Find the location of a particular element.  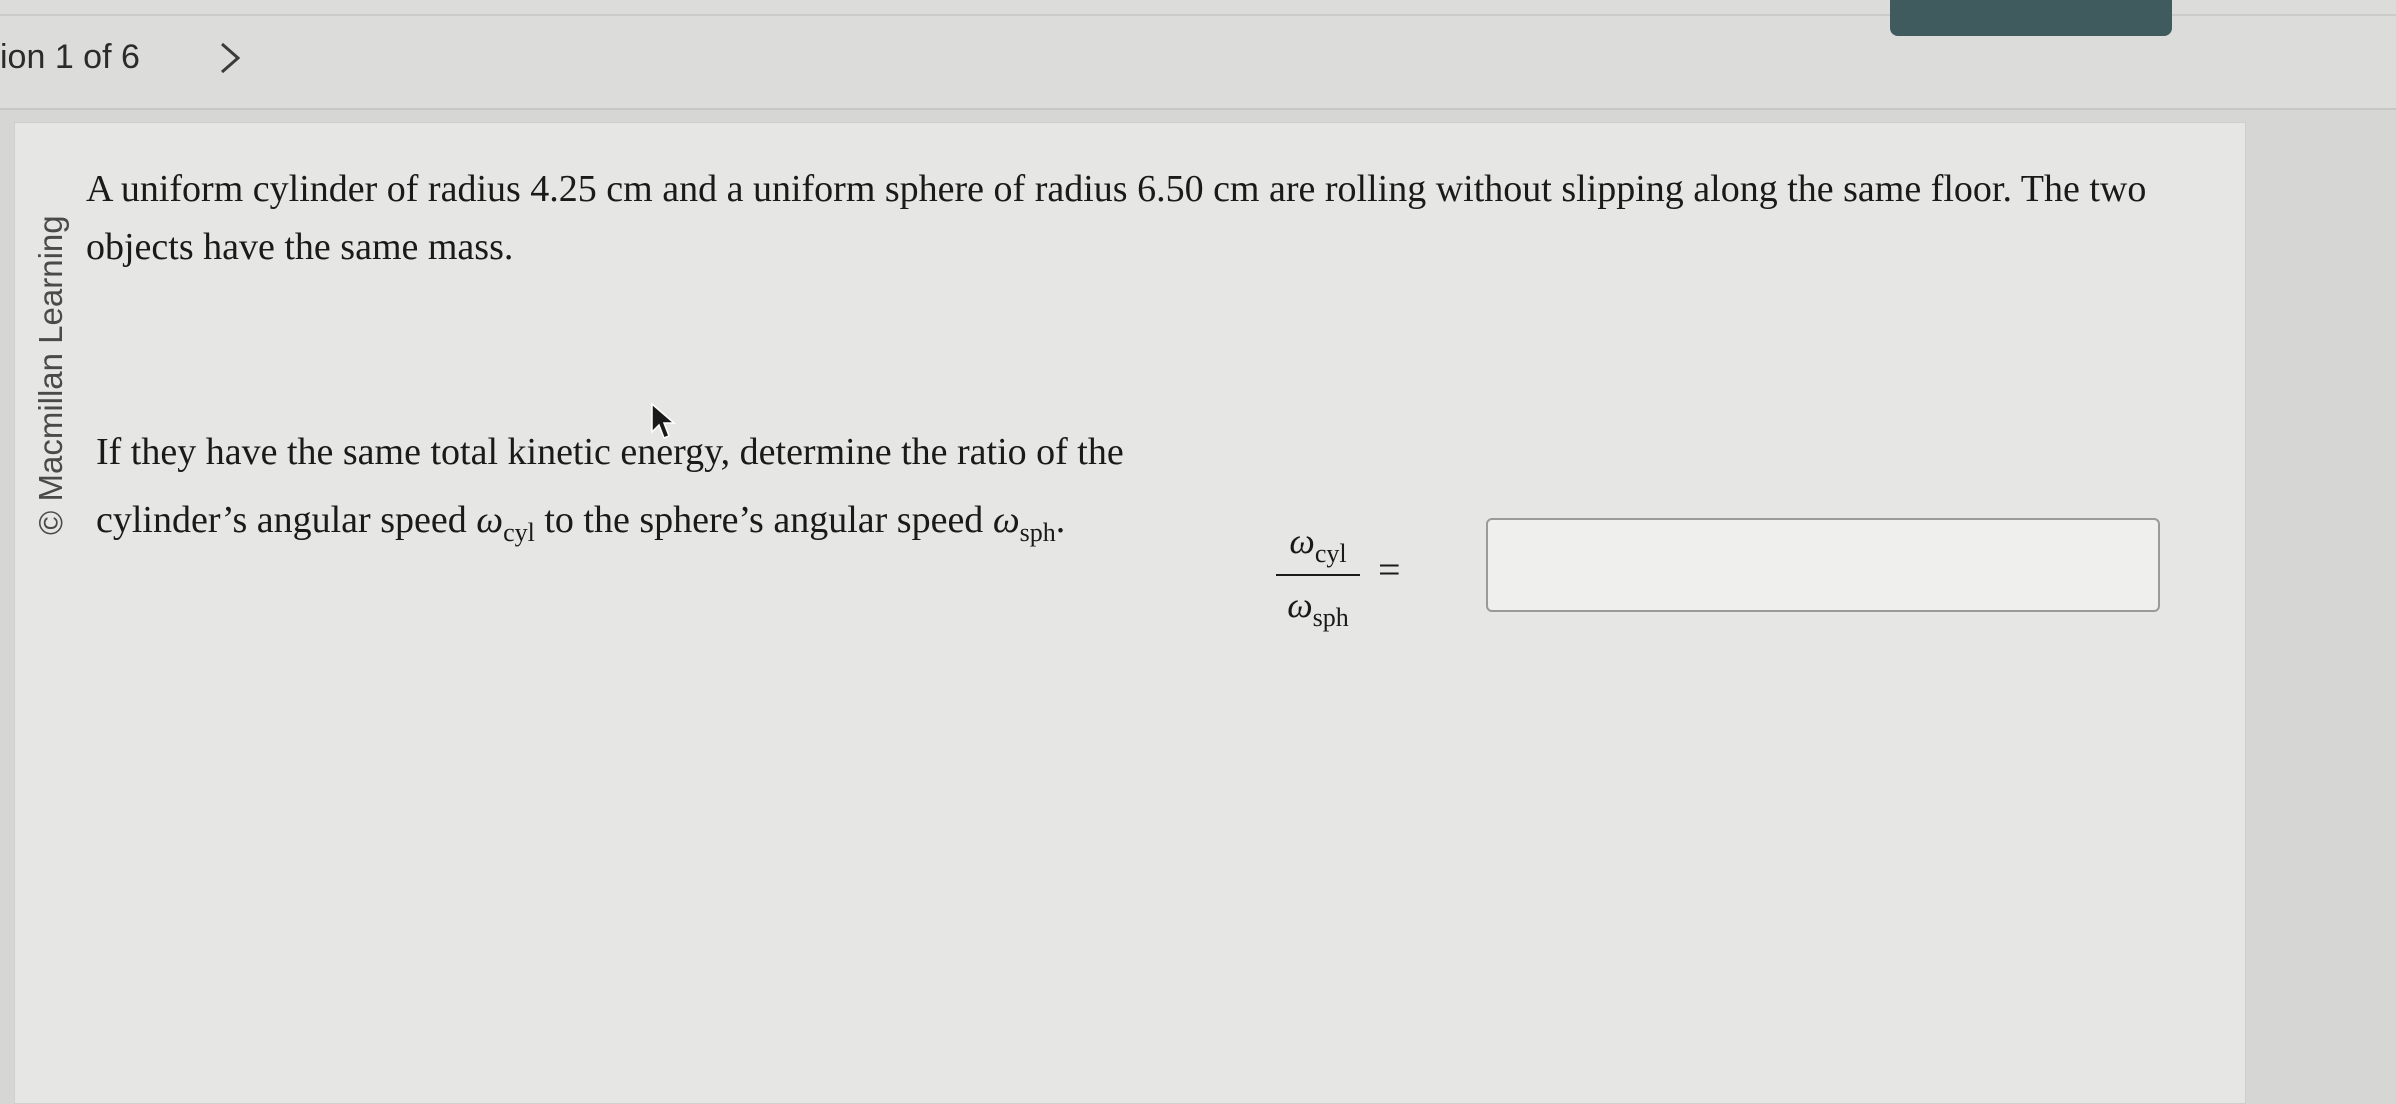

fraction-numerator: ωcyl is located at coordinates (1318, 544).